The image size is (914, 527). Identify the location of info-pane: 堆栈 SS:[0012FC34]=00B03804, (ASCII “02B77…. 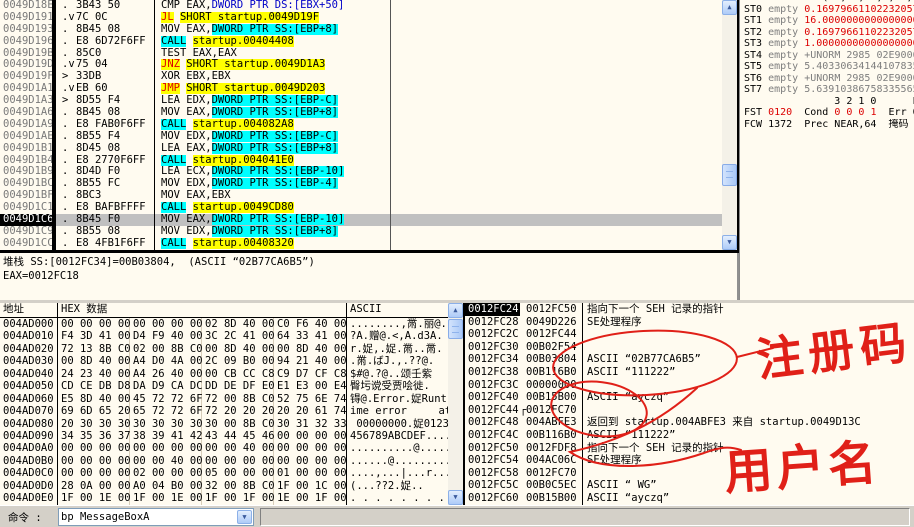
(369, 276).